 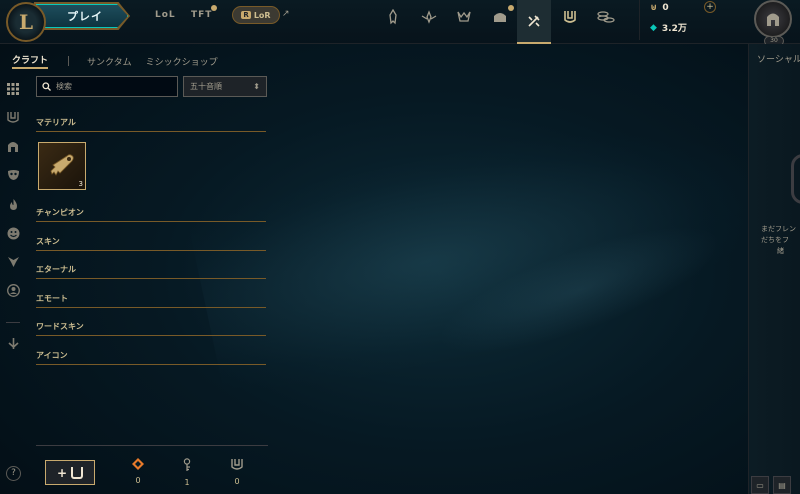 What do you see at coordinates (13, 473) in the screenshot?
I see `help-button: ?` at bounding box center [13, 473].